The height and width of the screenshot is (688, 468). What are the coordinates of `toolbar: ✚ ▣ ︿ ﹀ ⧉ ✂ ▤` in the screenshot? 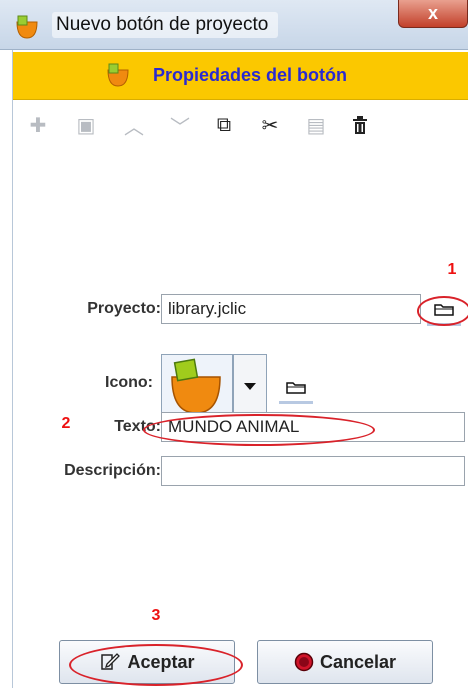 It's located at (240, 128).